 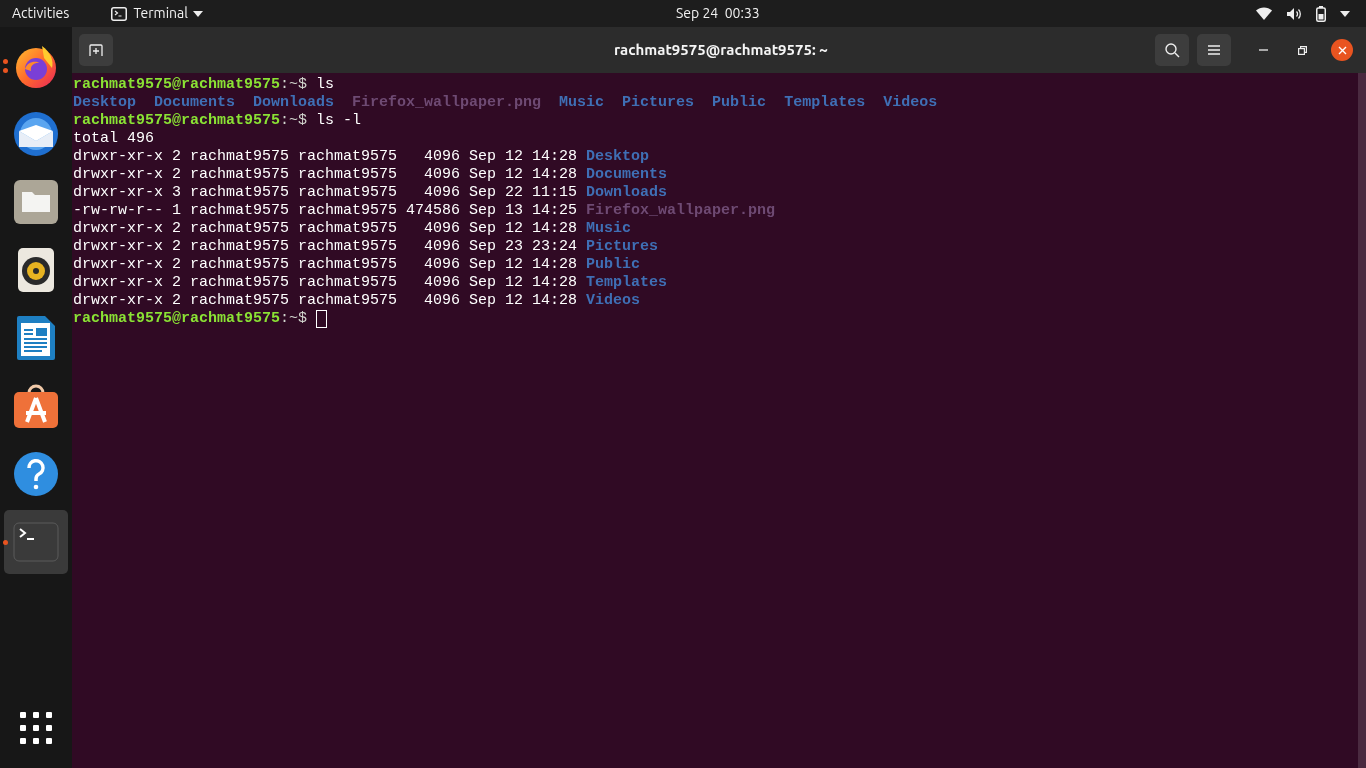 What do you see at coordinates (1362, 420) in the screenshot?
I see `scrollbar` at bounding box center [1362, 420].